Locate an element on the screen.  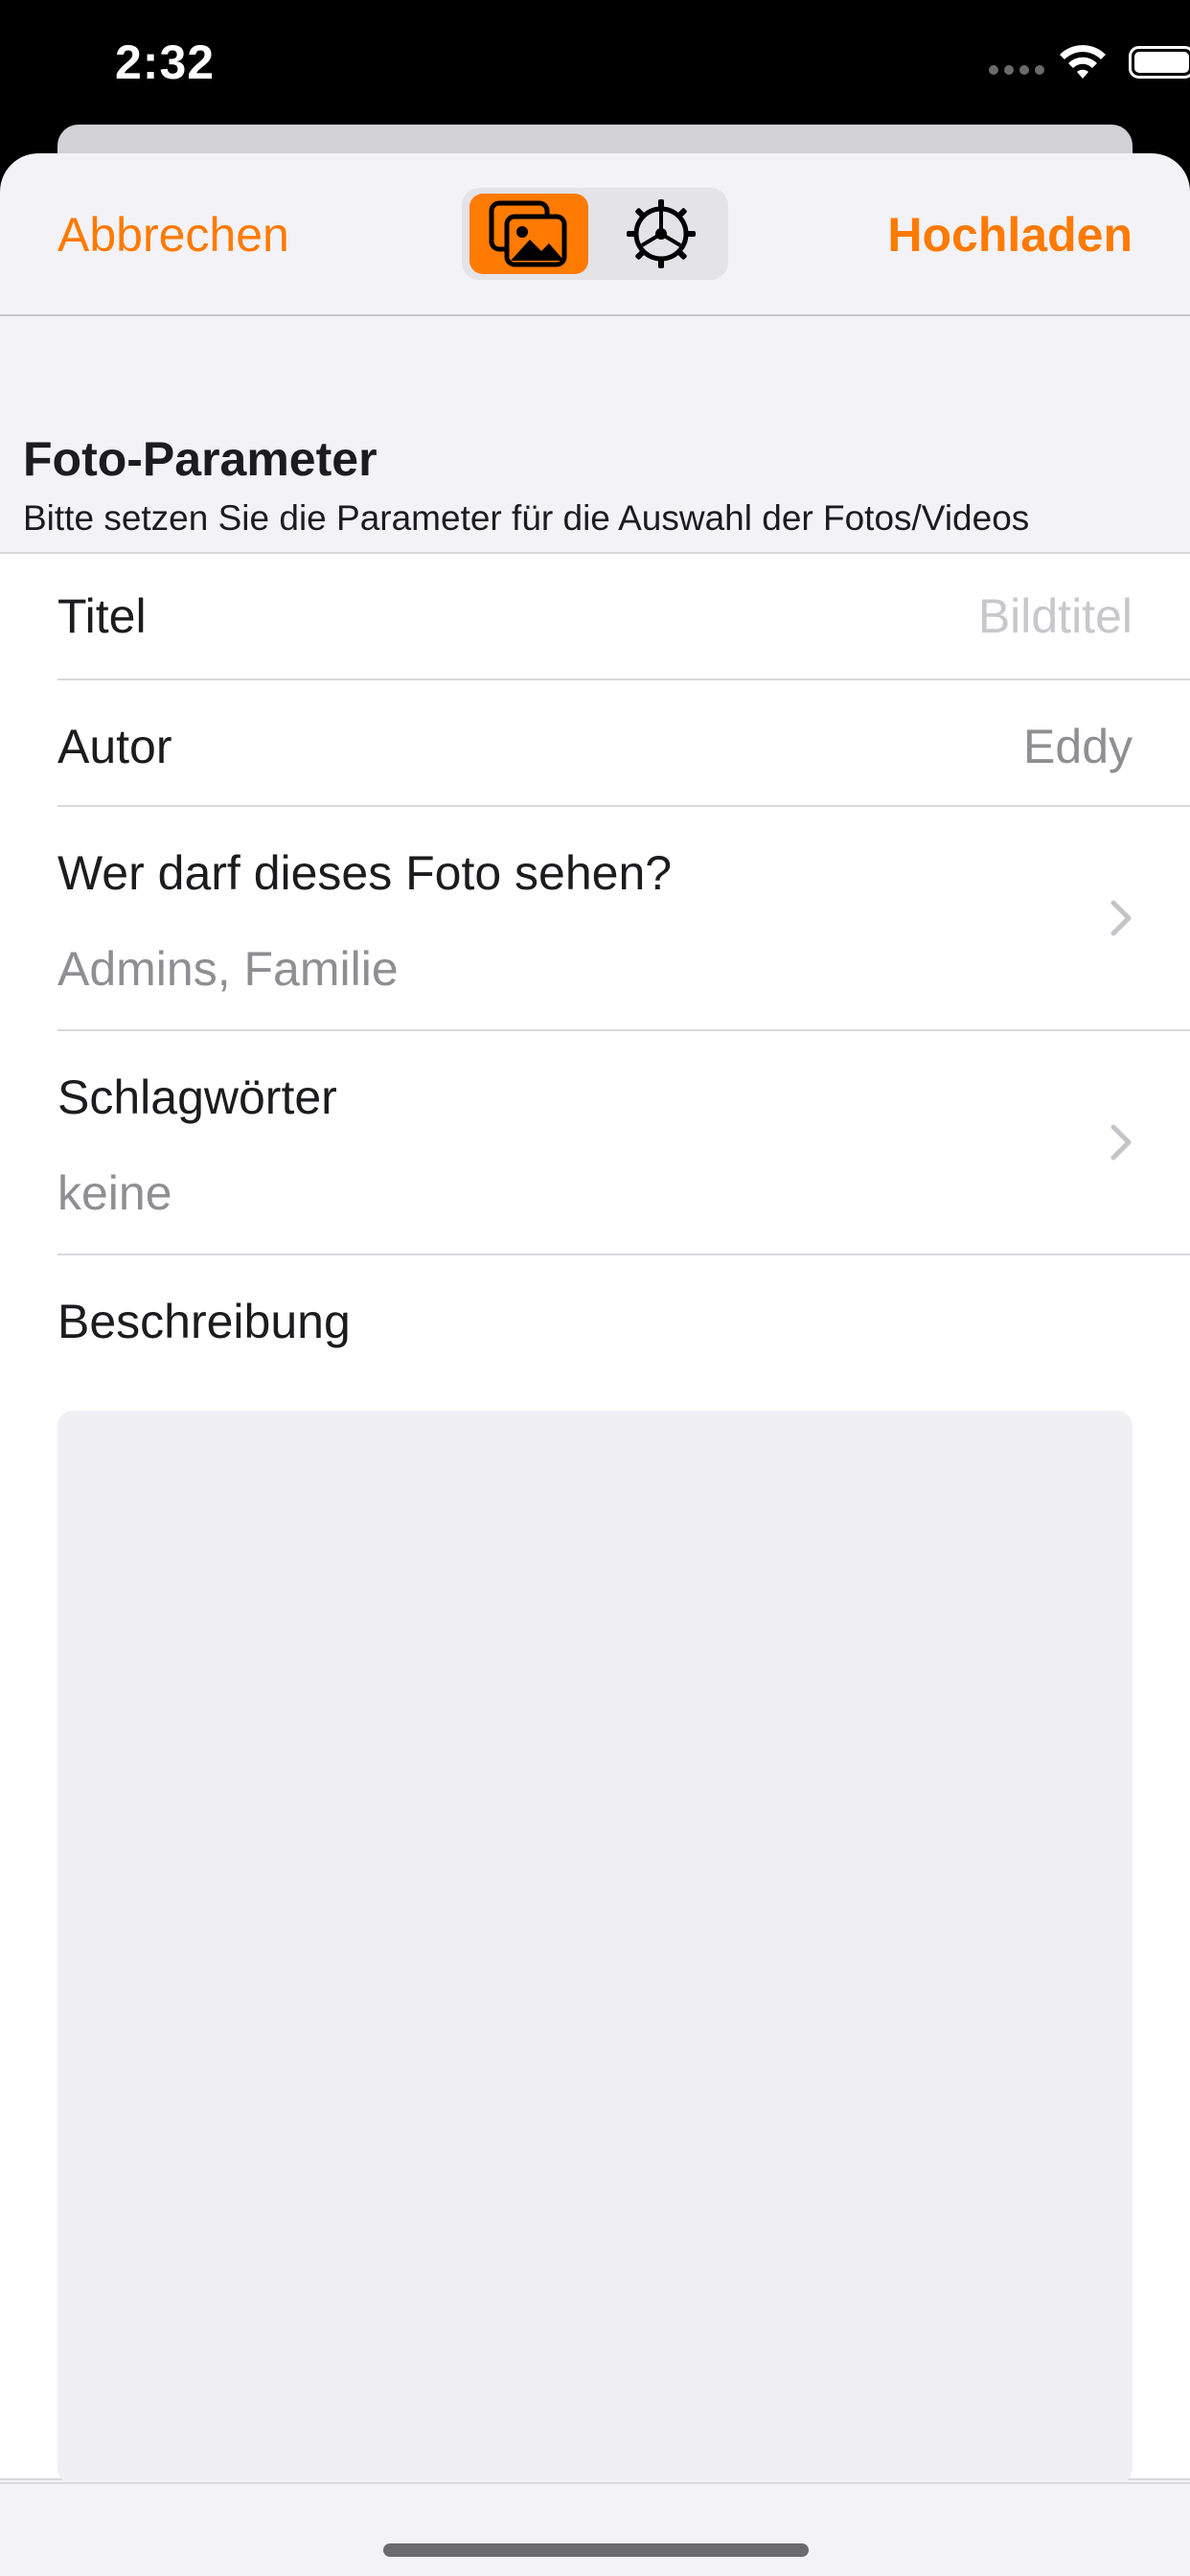
mode-segmented-control is located at coordinates (595, 234).